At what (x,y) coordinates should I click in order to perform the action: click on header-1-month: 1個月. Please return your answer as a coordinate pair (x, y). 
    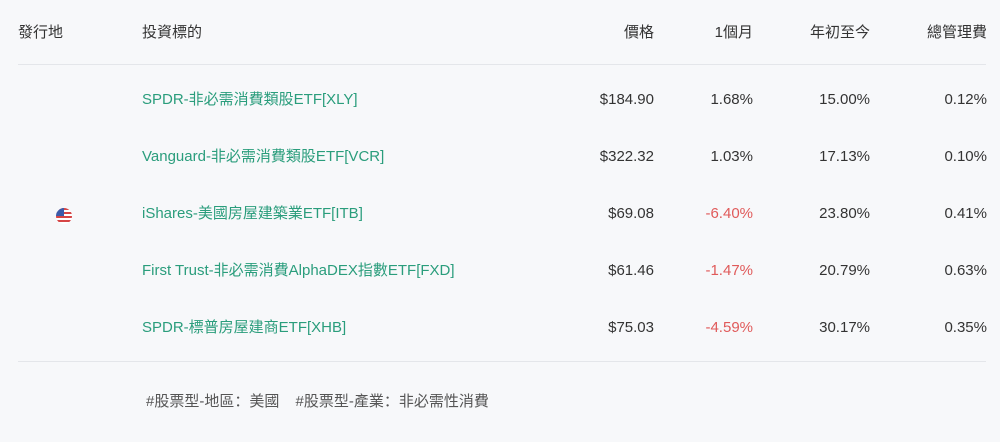
    Looking at the image, I should click on (733, 32).